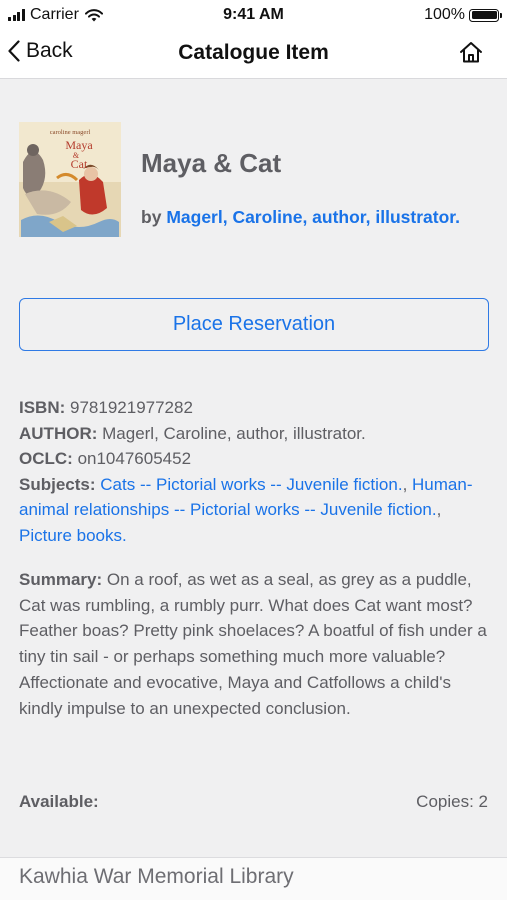  What do you see at coordinates (131, 407) in the screenshot?
I see `isbn-value: 9781921977282` at bounding box center [131, 407].